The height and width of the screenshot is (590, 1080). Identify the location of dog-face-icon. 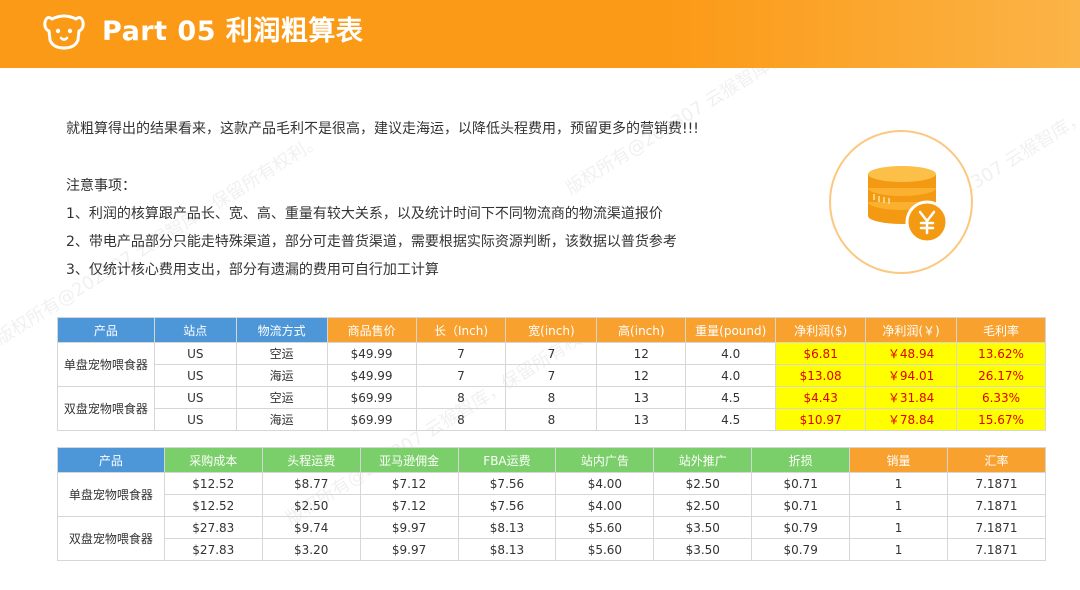
(64, 32).